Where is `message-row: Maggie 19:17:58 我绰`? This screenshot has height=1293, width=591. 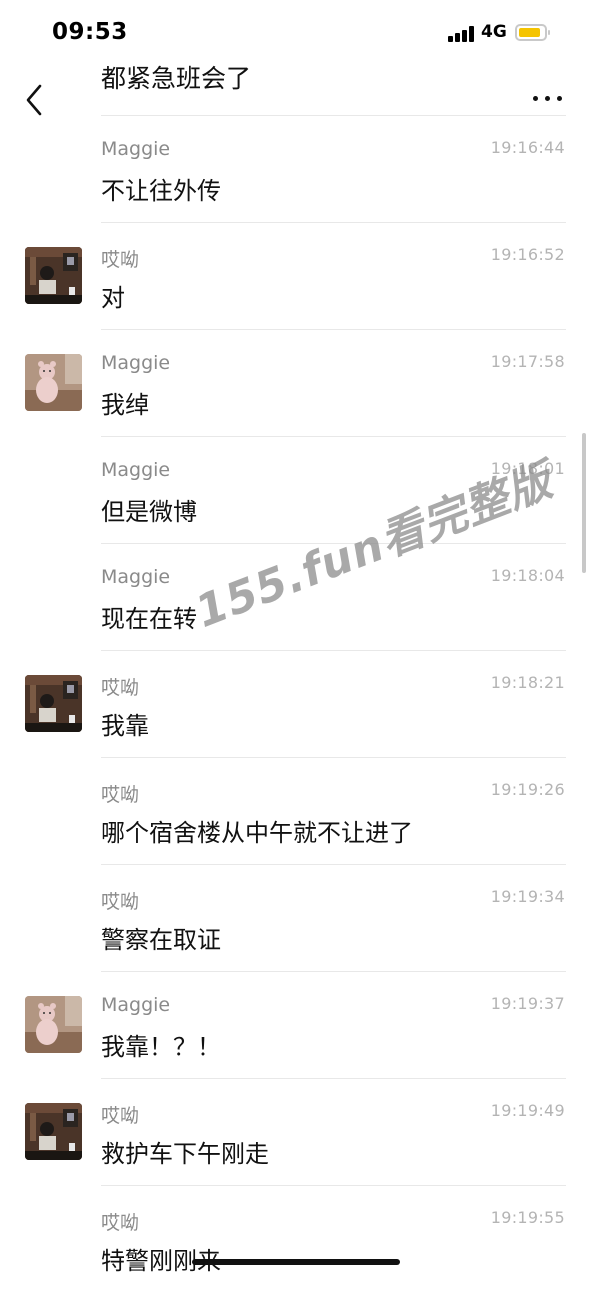 message-row: Maggie 19:17:58 我绰 is located at coordinates (295, 383).